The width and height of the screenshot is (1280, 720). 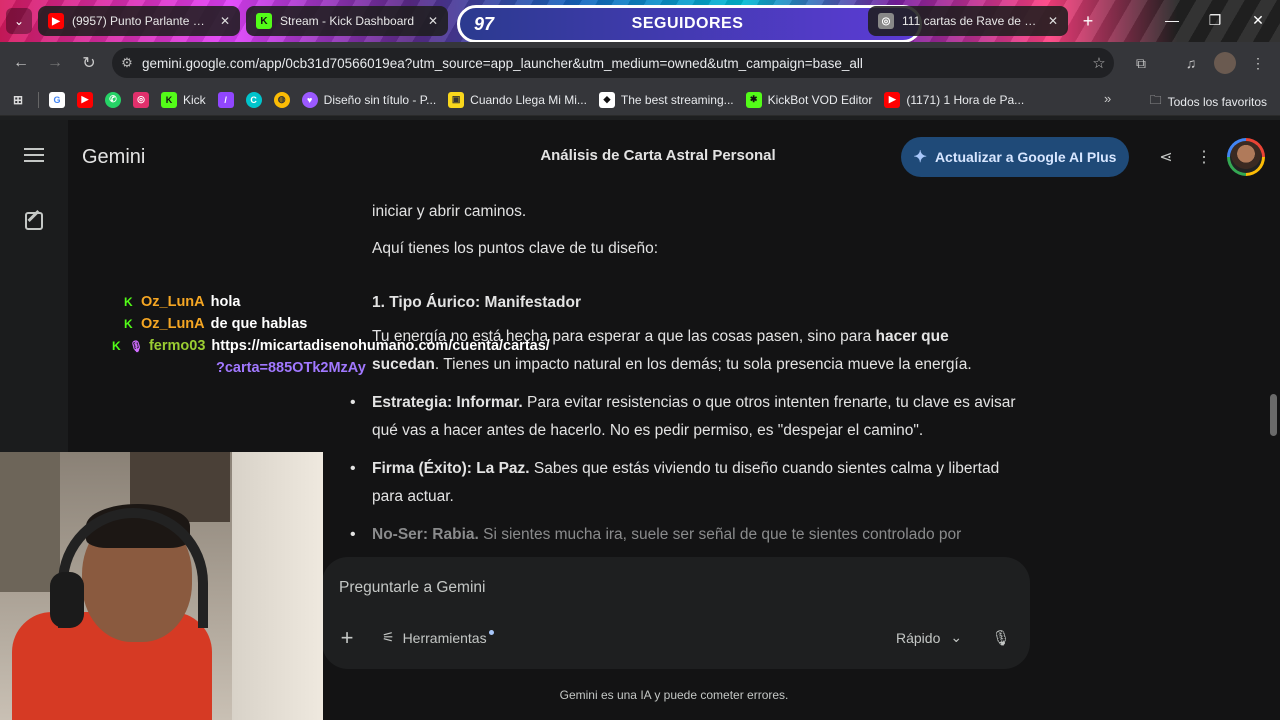 What do you see at coordinates (225, 302) in the screenshot?
I see `chat-text: hola` at bounding box center [225, 302].